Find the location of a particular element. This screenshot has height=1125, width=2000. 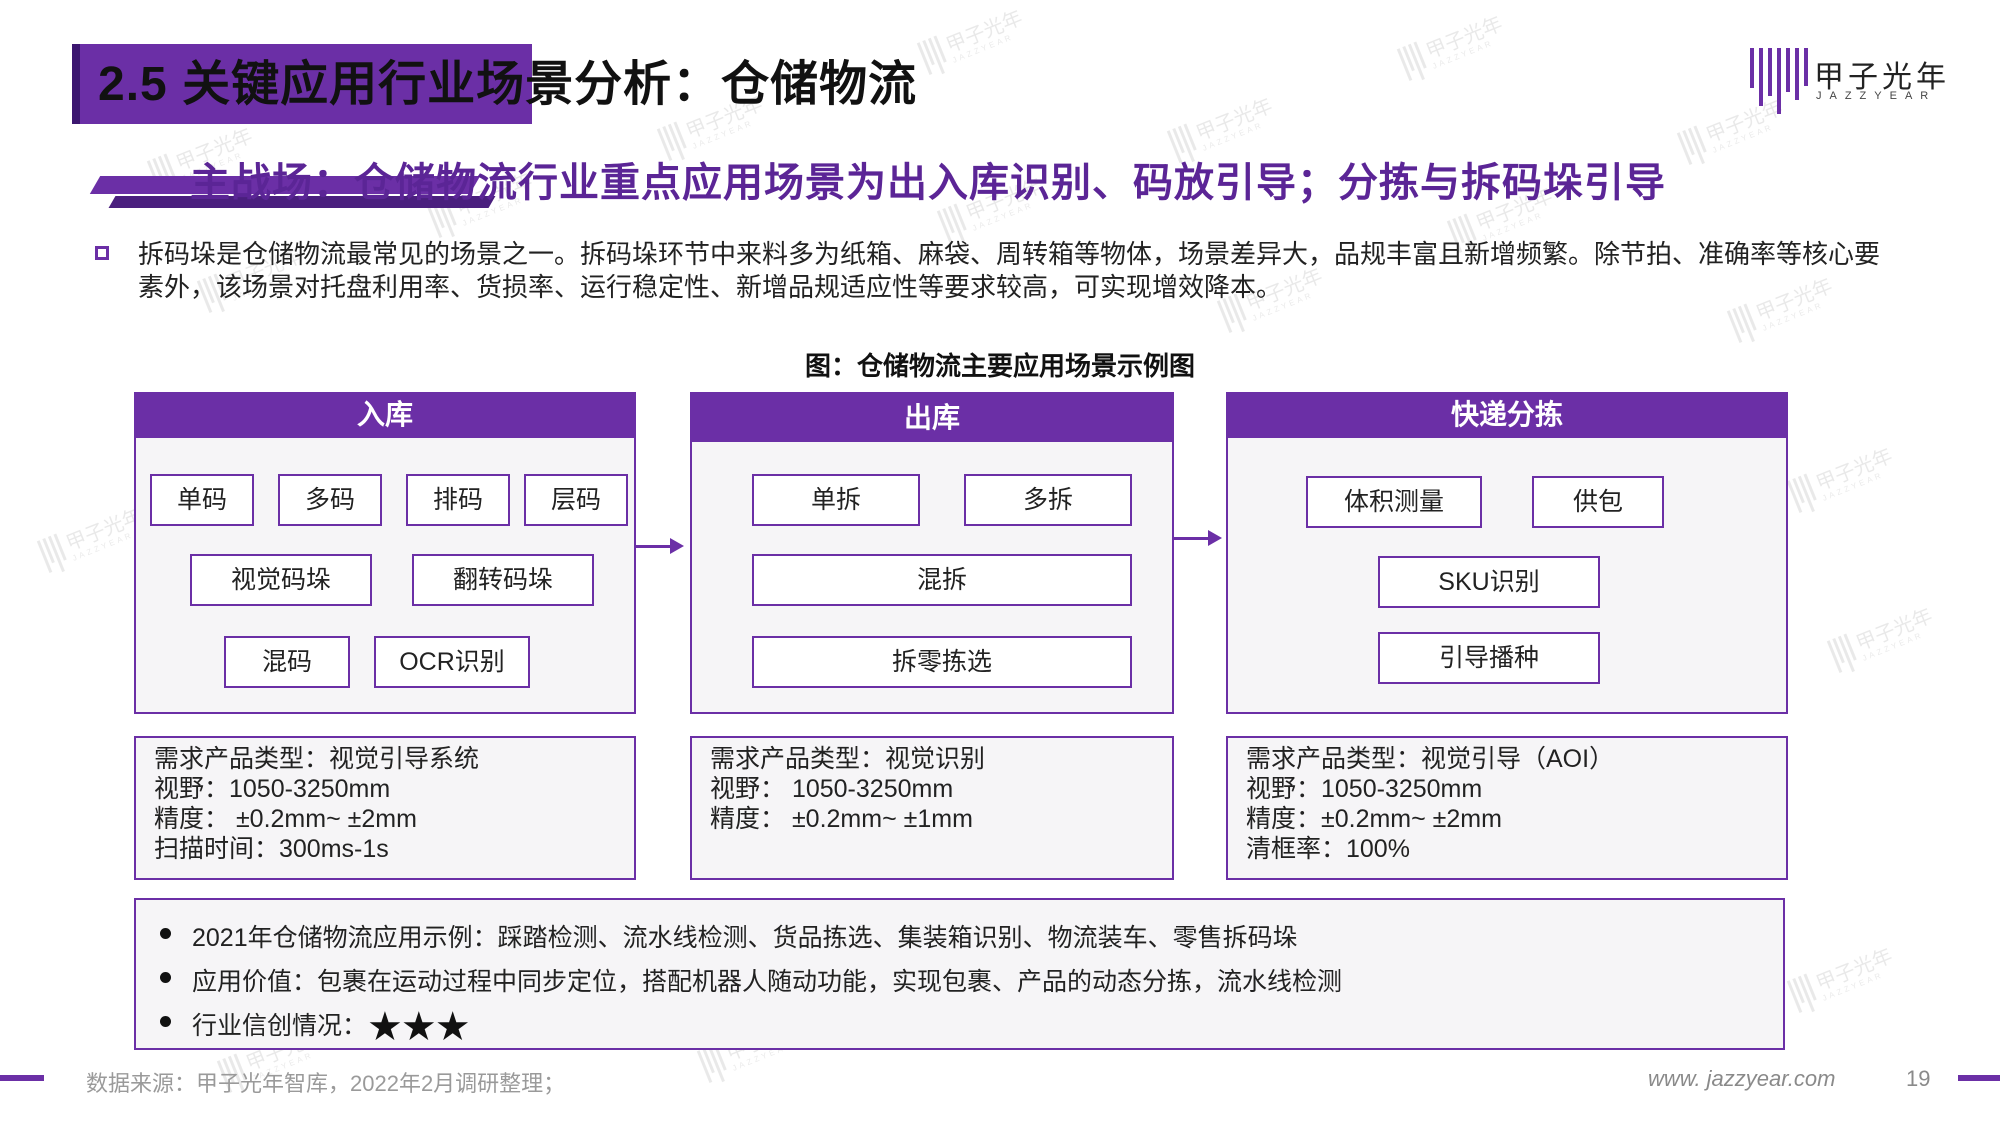

title-accent is located at coordinates (76, 84).